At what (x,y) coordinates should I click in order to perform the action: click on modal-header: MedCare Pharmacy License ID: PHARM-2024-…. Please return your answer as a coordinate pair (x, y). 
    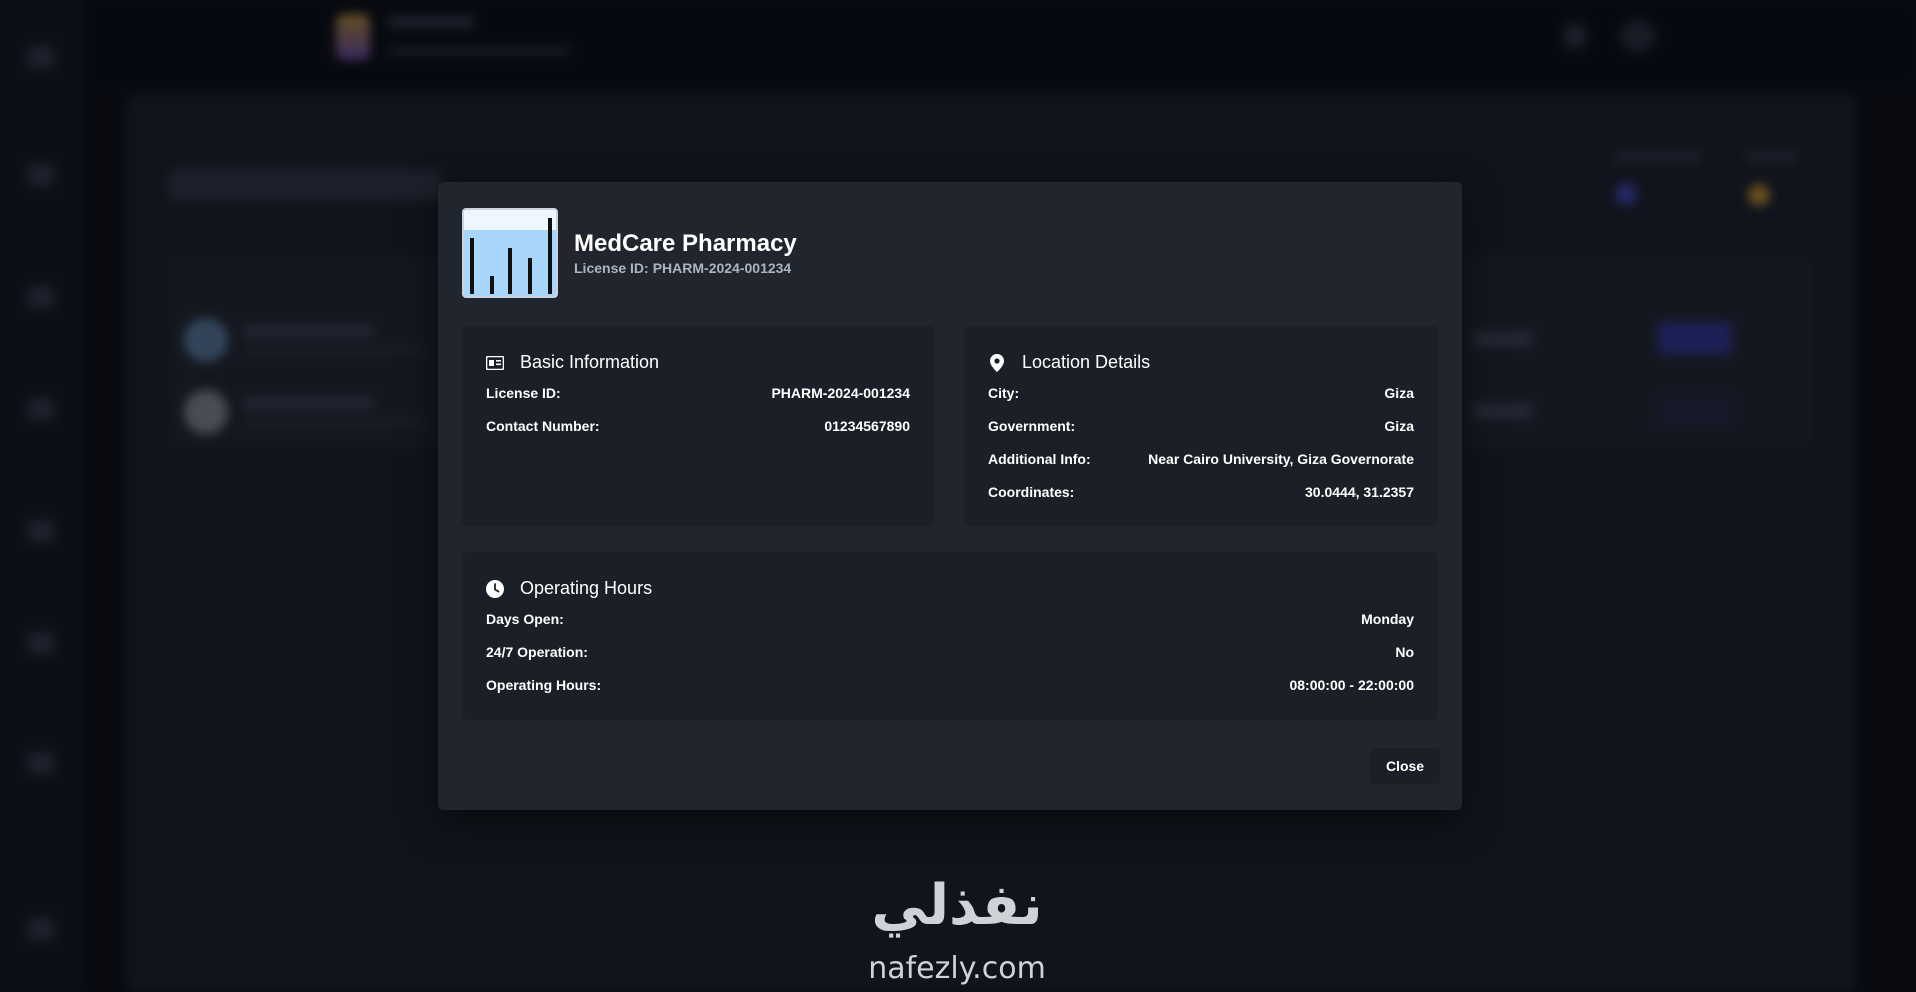
    Looking at the image, I should click on (629, 253).